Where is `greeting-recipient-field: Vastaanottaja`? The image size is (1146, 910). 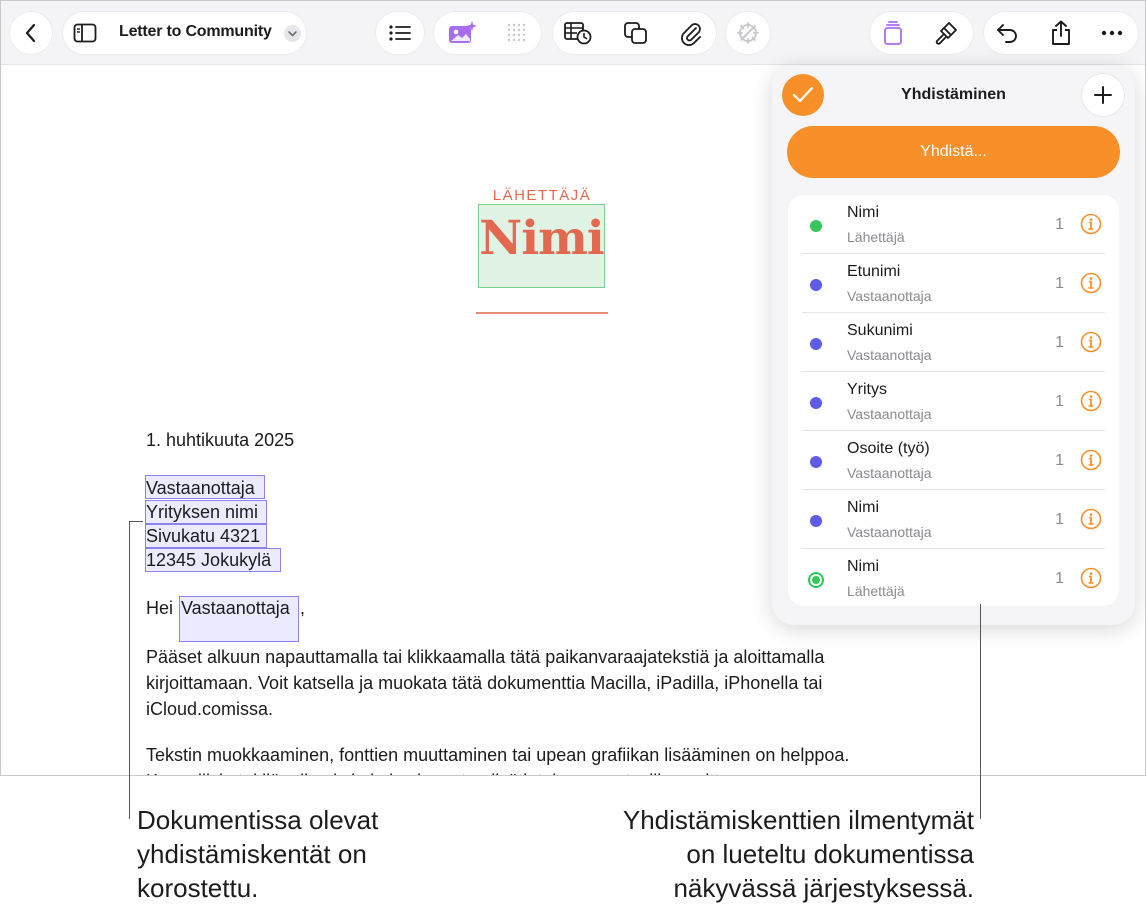 greeting-recipient-field: Vastaanottaja is located at coordinates (235, 608).